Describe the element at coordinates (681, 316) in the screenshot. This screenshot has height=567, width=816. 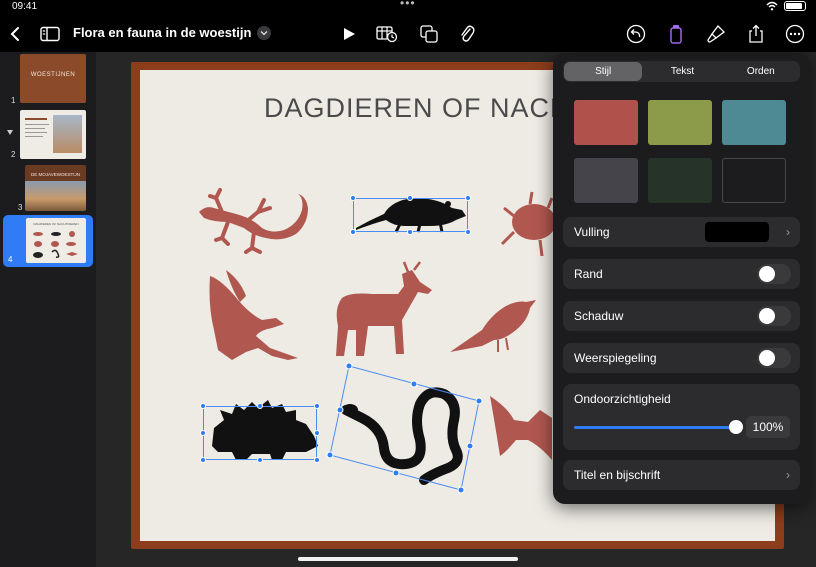
I see `shadow-row: Schaduw` at that location.